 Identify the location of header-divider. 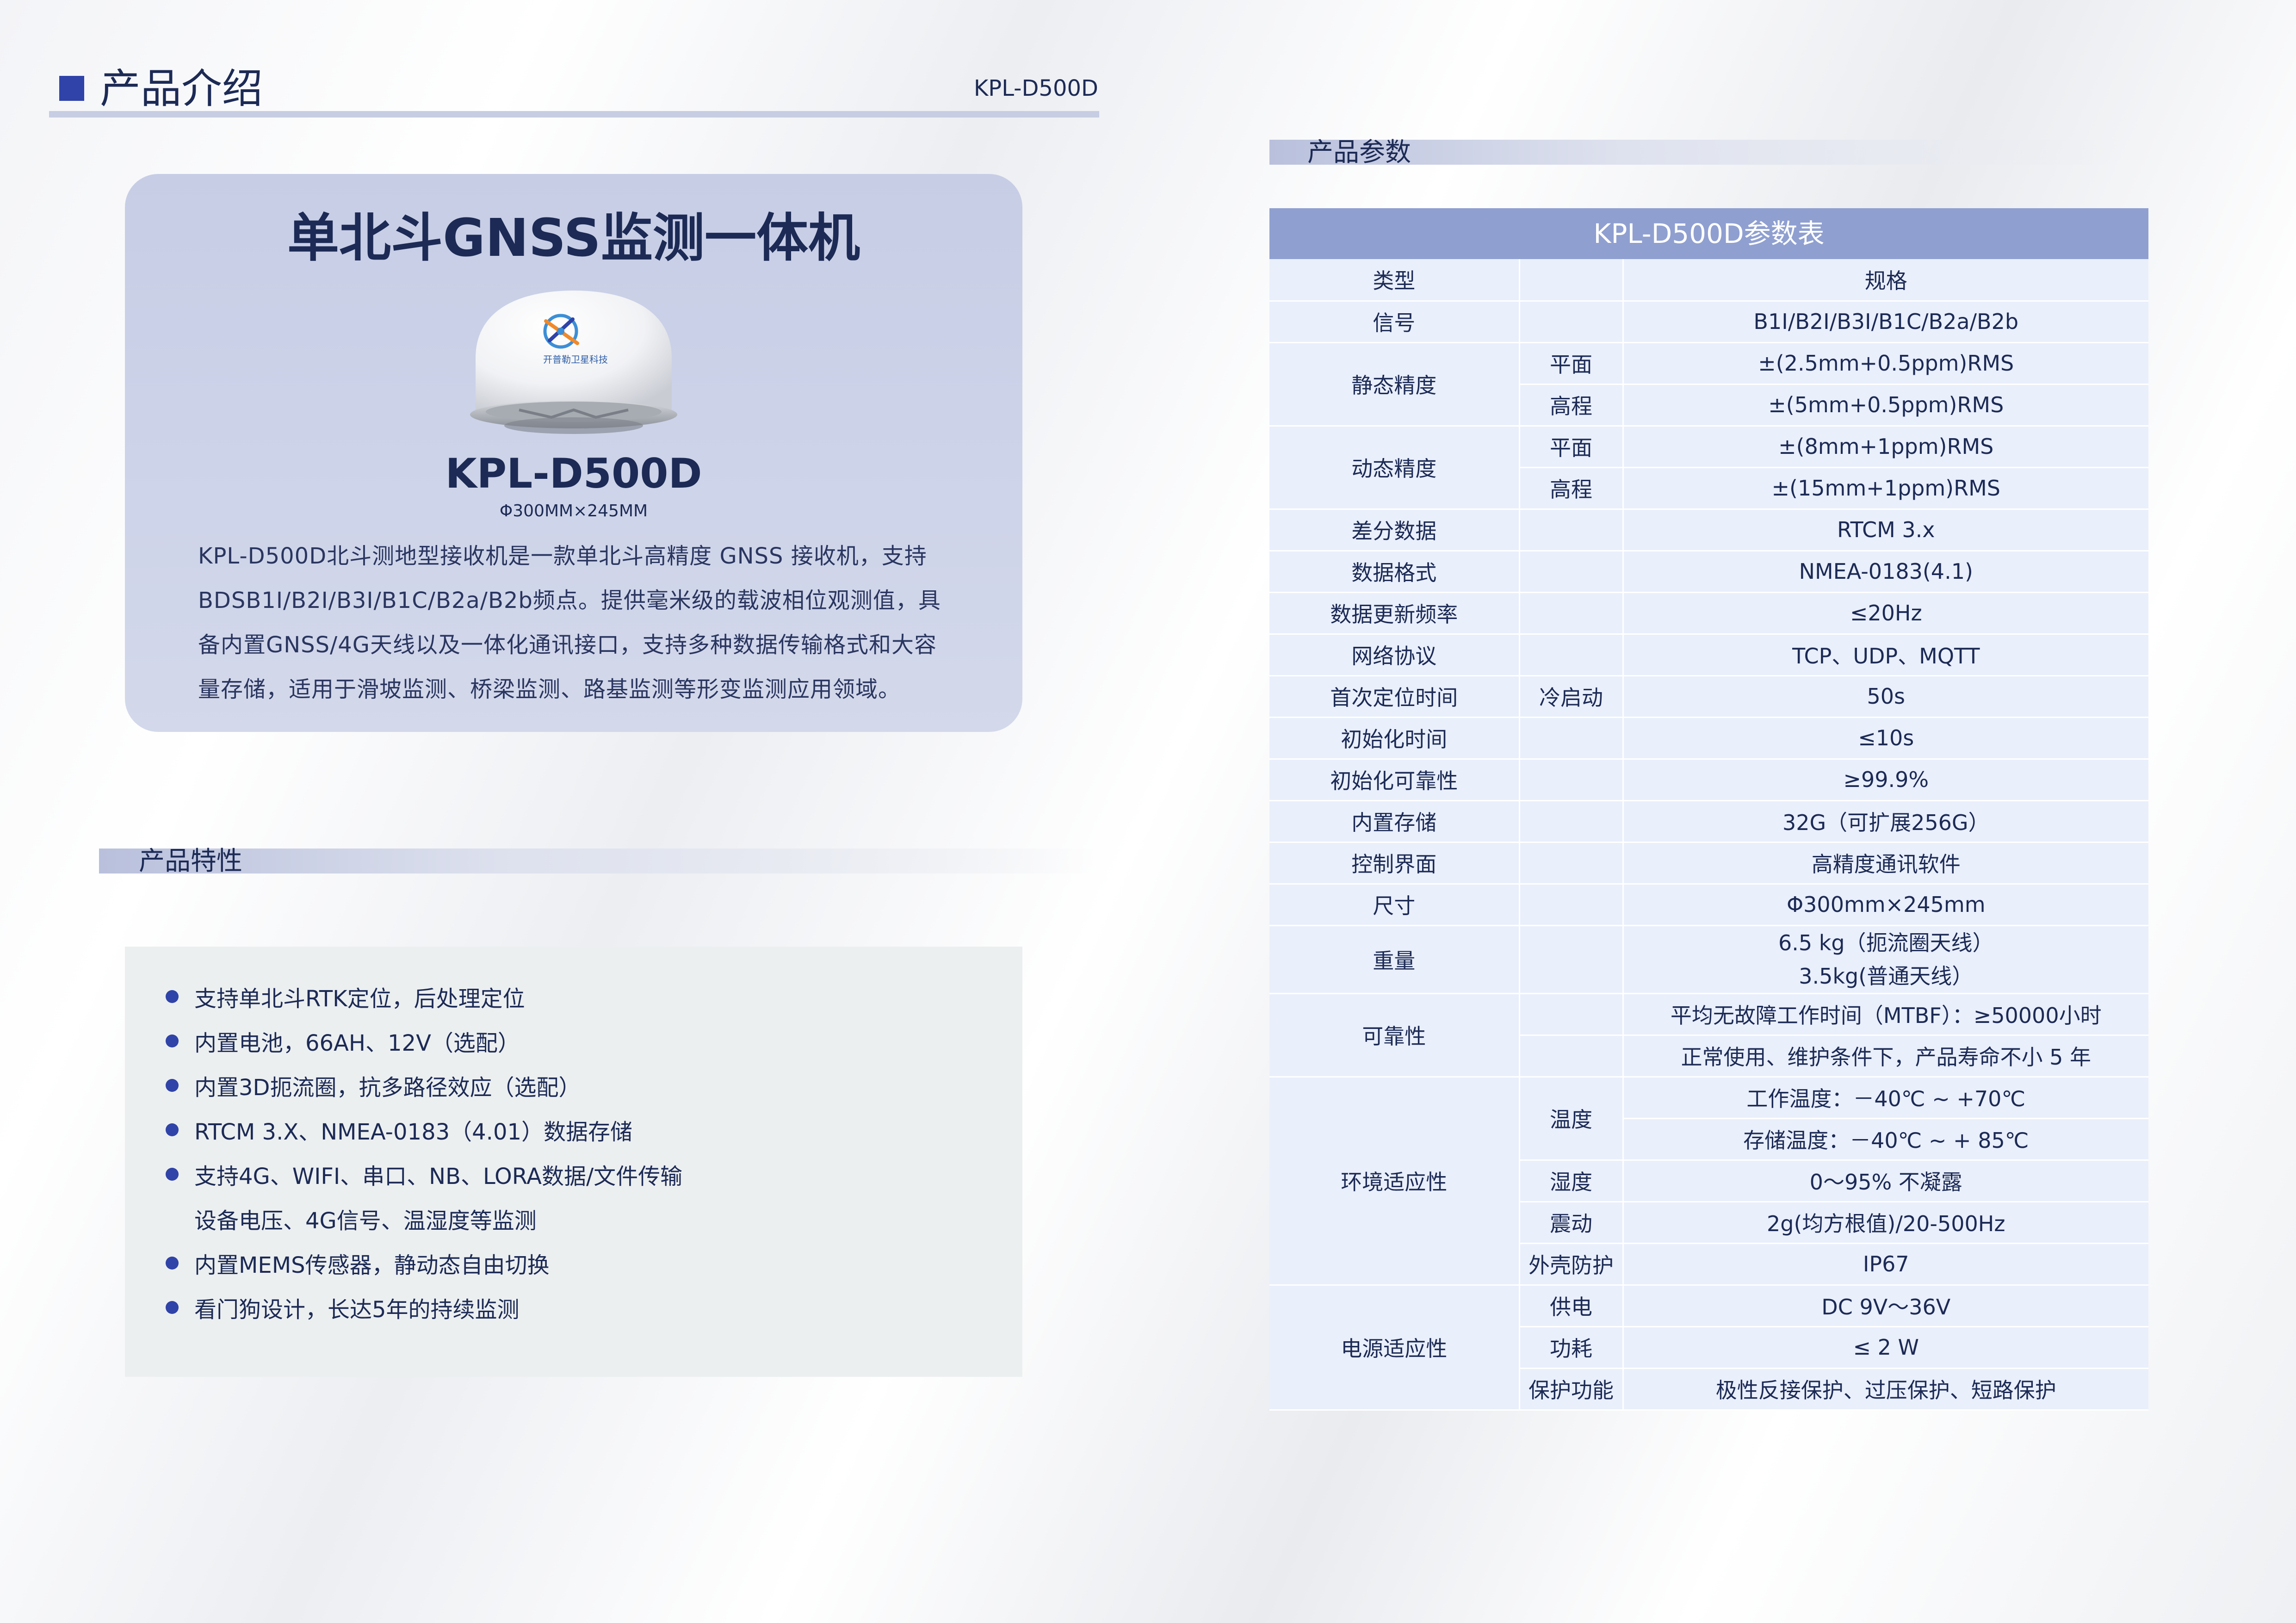
(574, 114).